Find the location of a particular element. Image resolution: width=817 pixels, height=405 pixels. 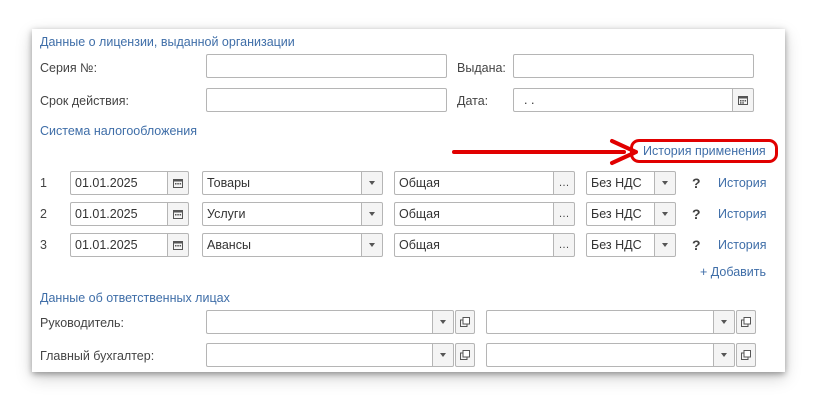

responsible-section-title: Данные об ответственных лицах is located at coordinates (135, 298).